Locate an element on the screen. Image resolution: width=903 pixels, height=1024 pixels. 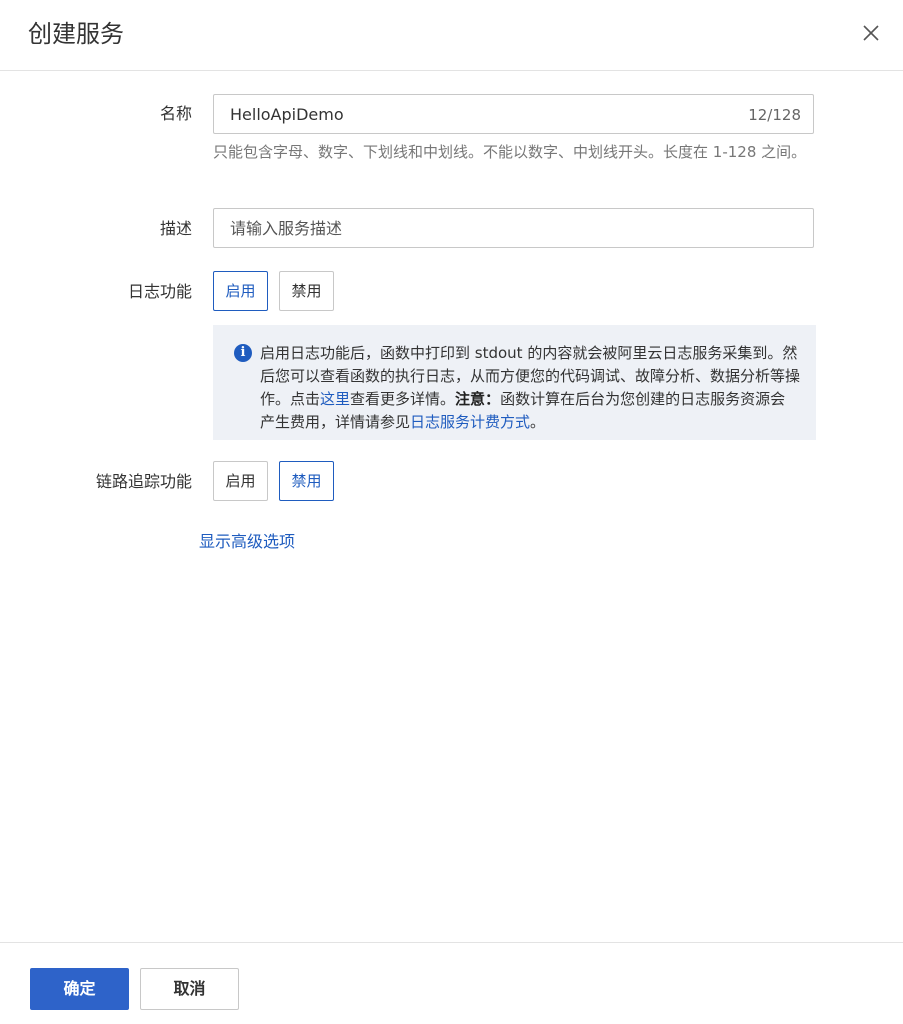
info-icon: i is located at coordinates (243, 353).